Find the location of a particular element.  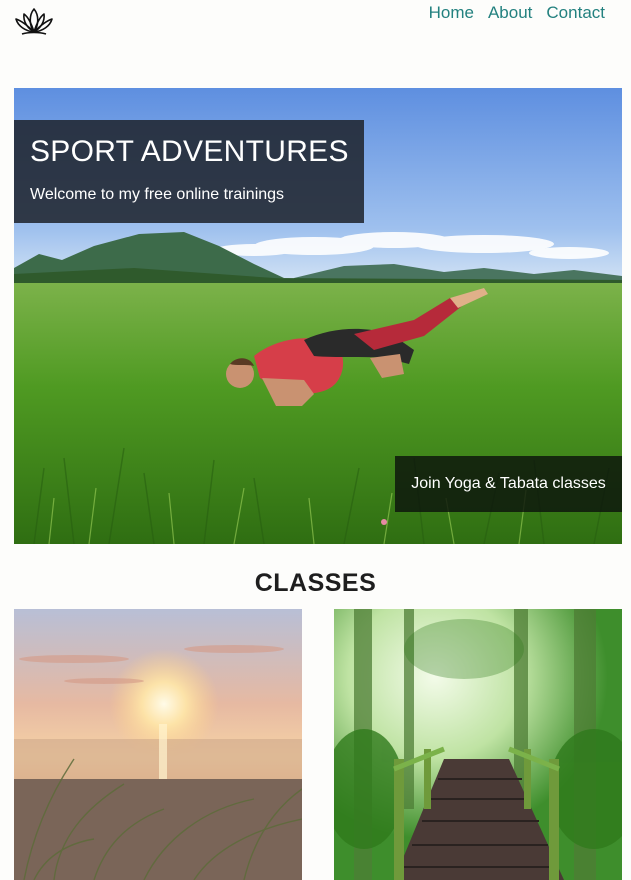

forest-boardwalk-image is located at coordinates (478, 744).